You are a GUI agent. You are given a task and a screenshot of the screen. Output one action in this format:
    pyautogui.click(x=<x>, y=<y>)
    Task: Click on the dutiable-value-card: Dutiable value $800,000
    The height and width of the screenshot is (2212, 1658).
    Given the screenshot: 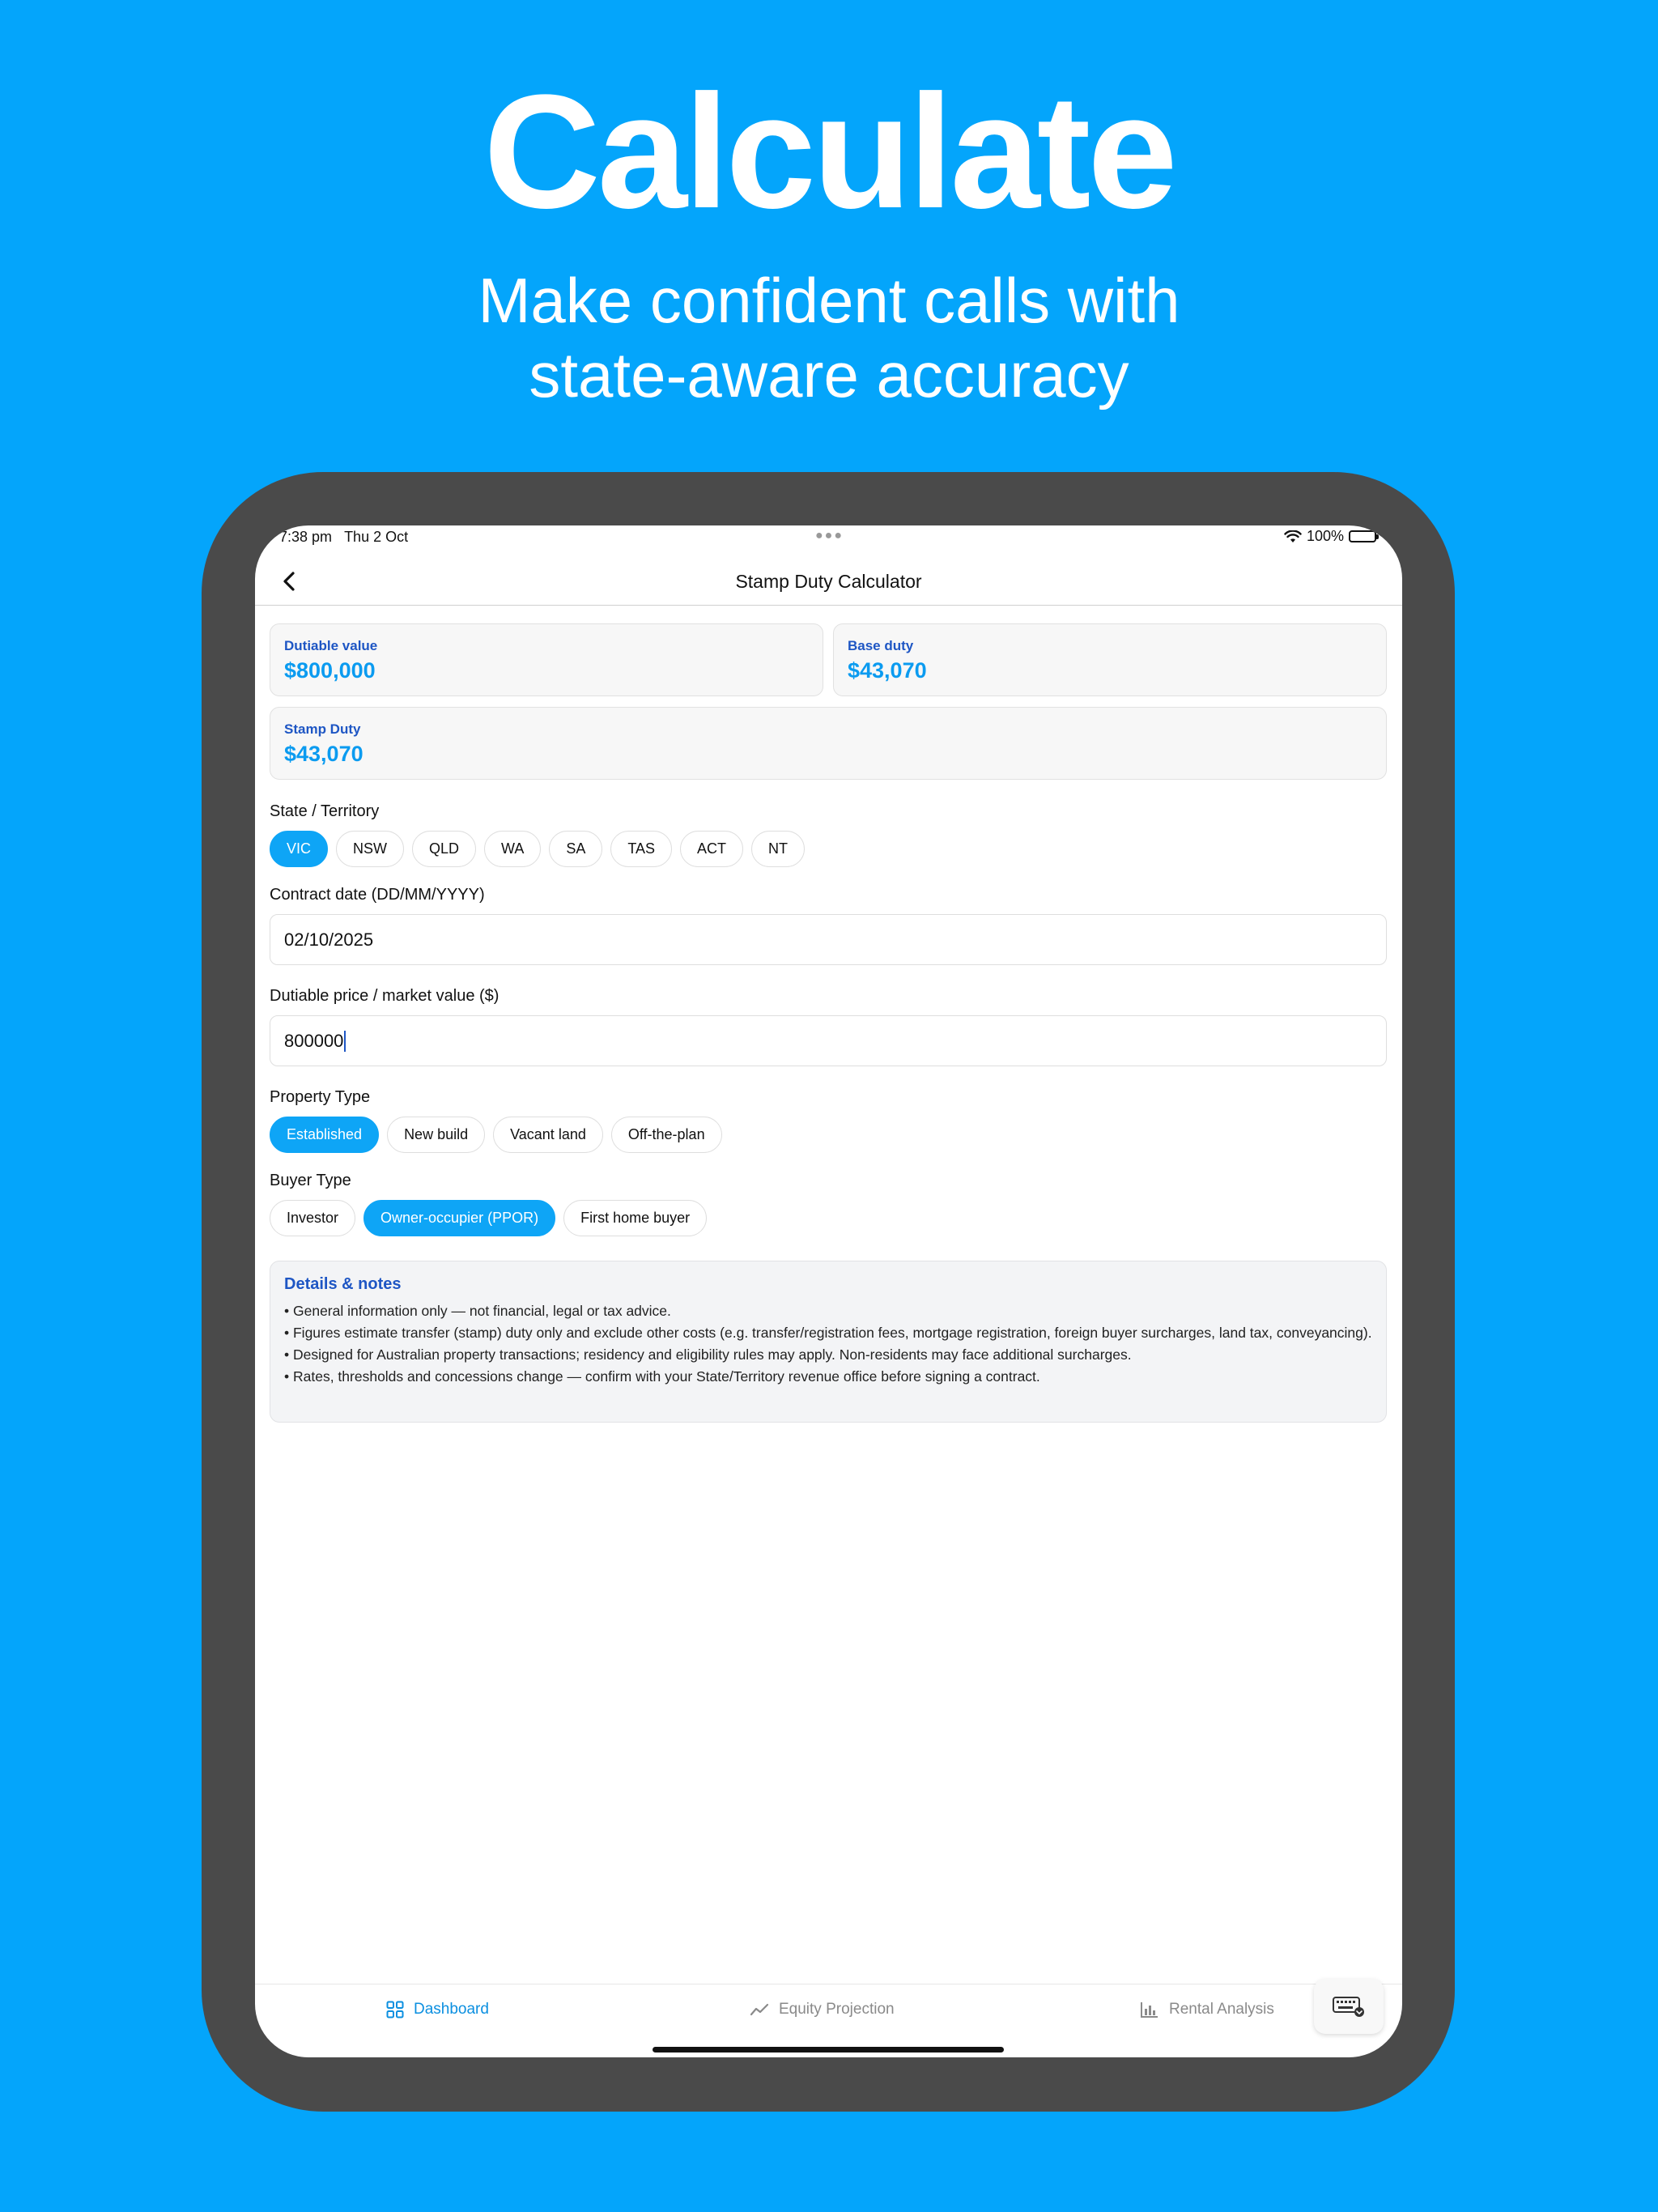 What is the action you would take?
    pyautogui.click(x=546, y=660)
    